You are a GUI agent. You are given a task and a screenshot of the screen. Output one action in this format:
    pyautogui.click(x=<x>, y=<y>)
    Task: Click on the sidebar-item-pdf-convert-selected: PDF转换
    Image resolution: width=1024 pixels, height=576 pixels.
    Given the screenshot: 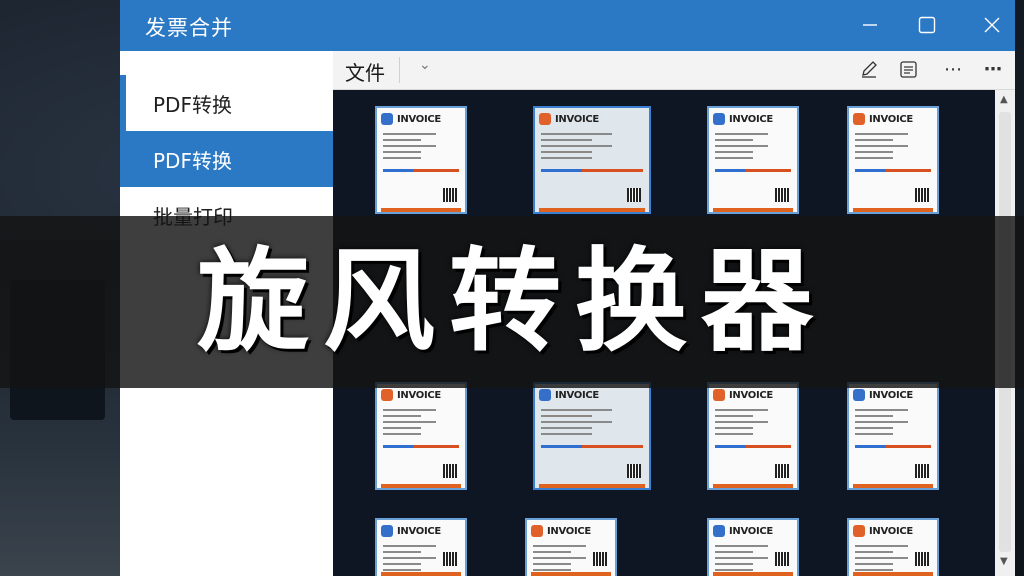 What is the action you would take?
    pyautogui.click(x=226, y=159)
    